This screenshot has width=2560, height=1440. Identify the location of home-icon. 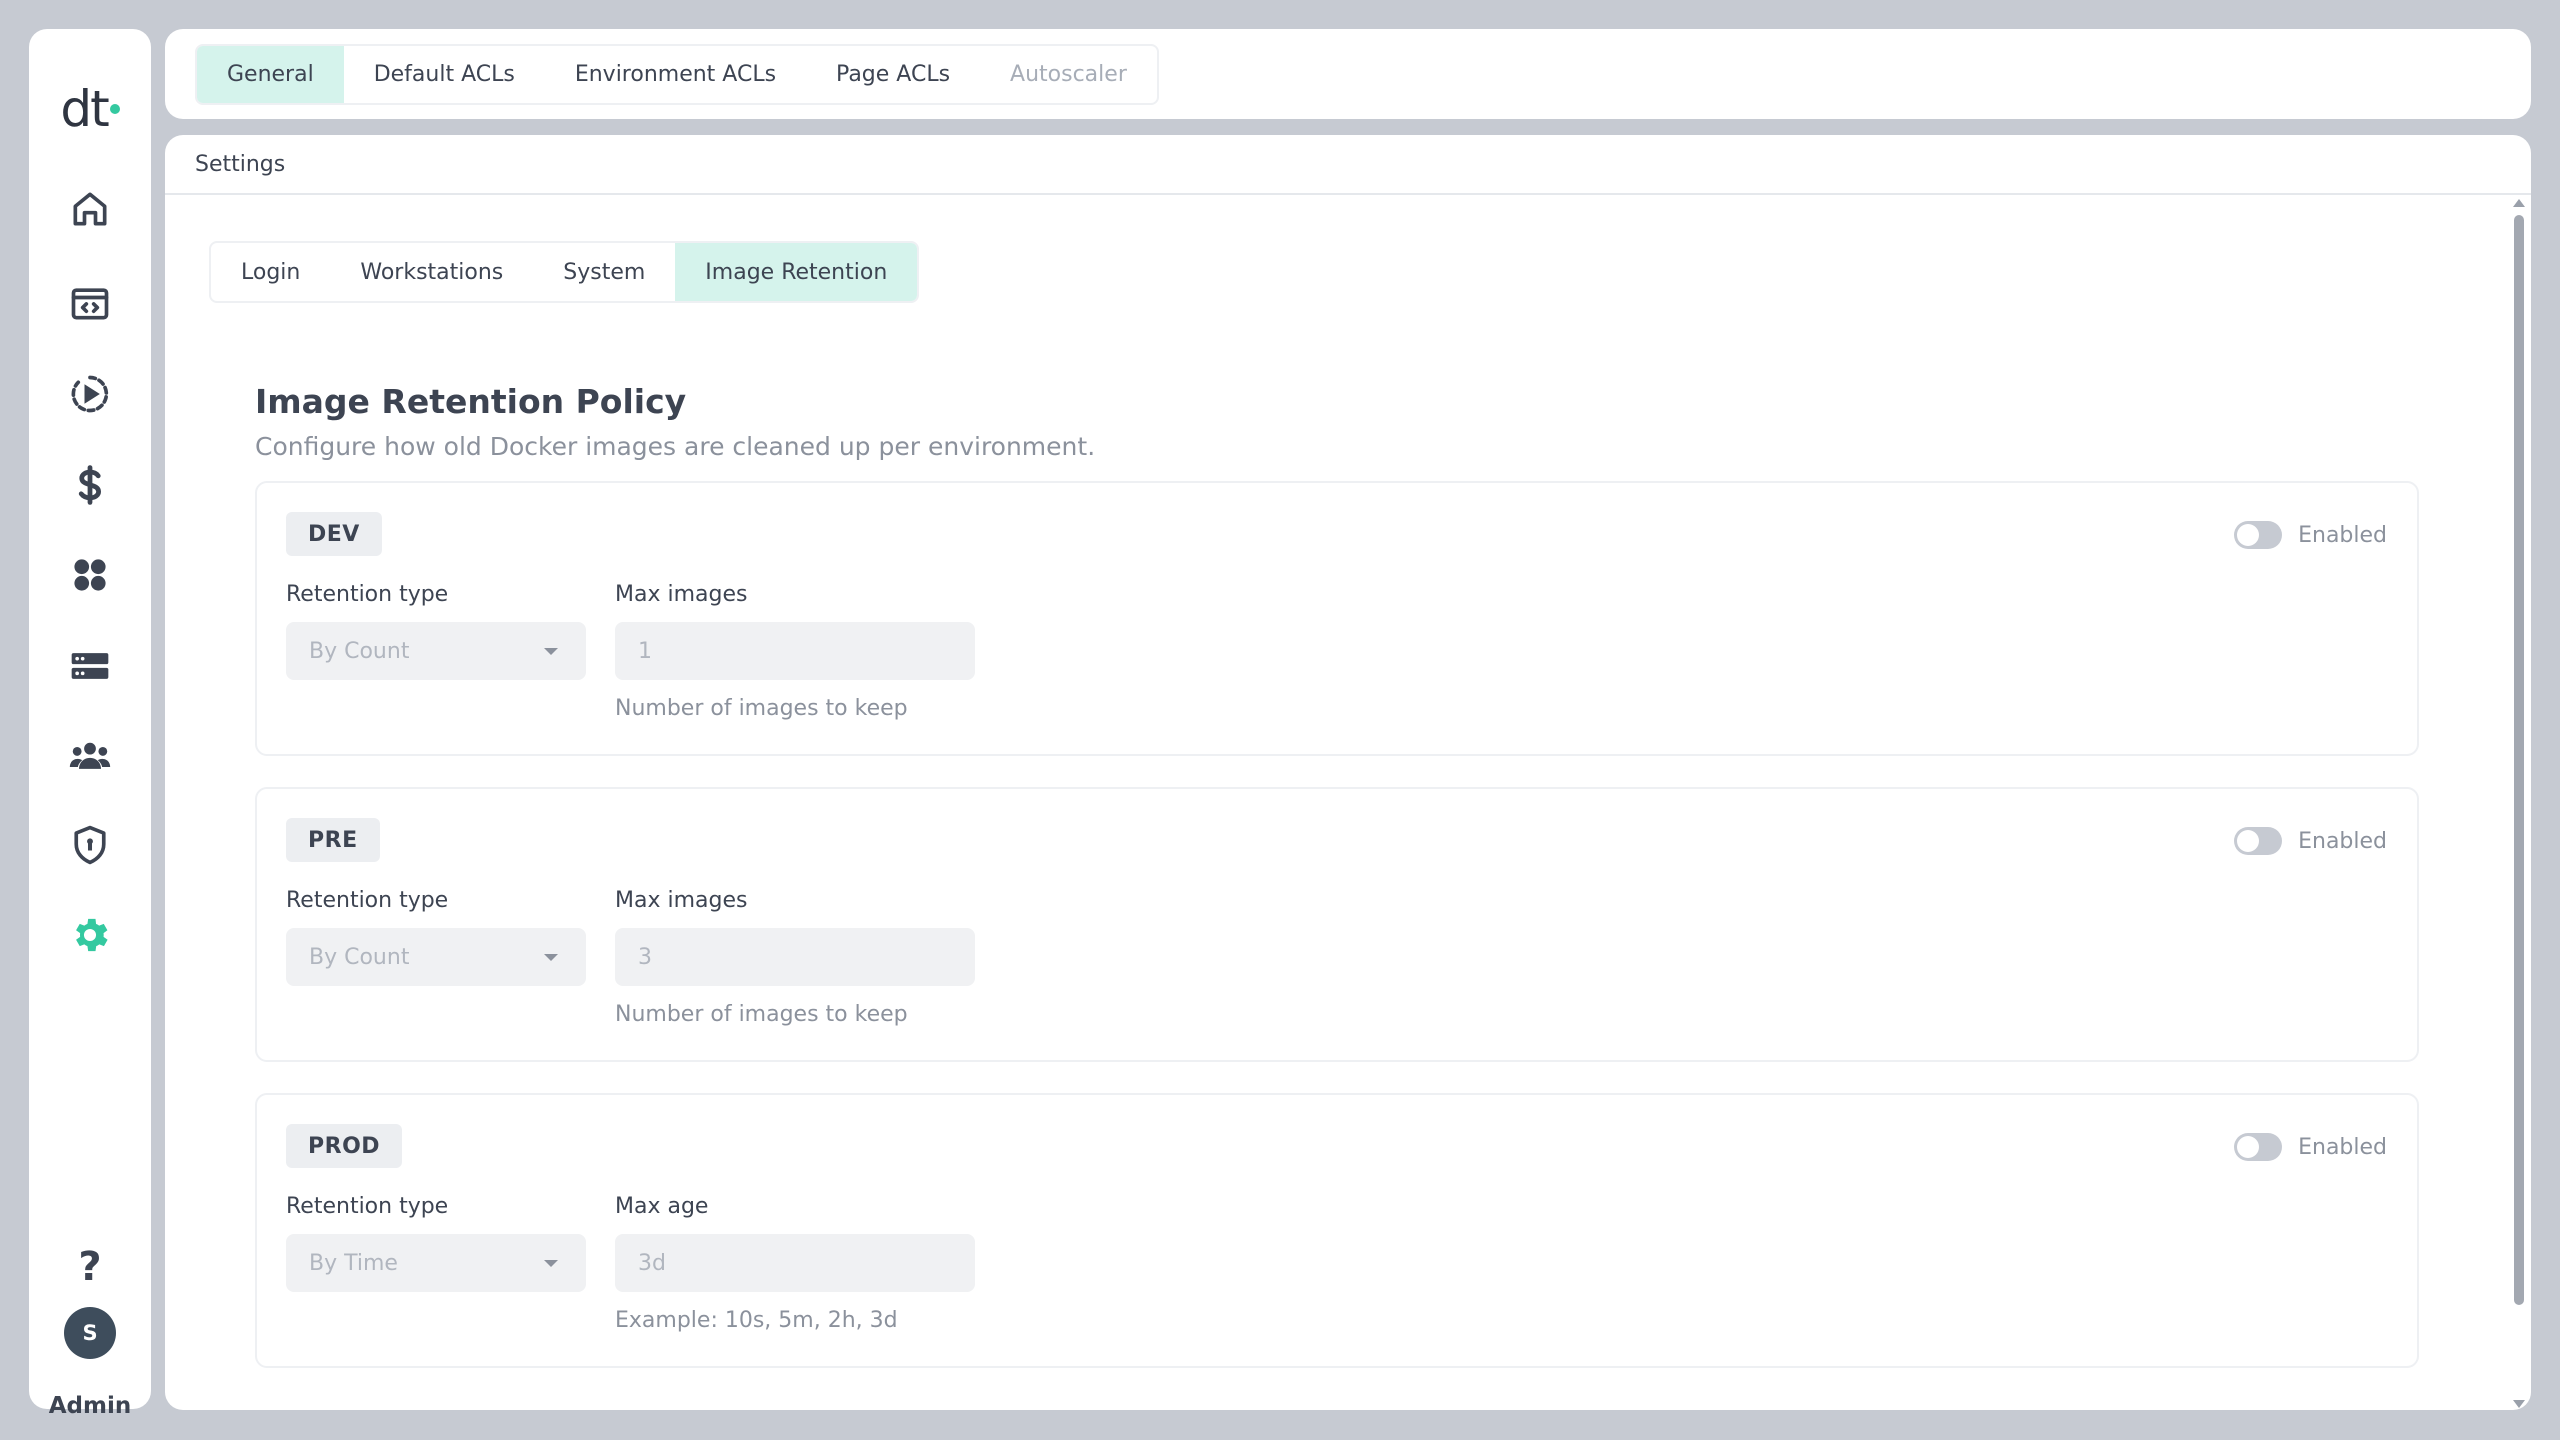
(90, 209).